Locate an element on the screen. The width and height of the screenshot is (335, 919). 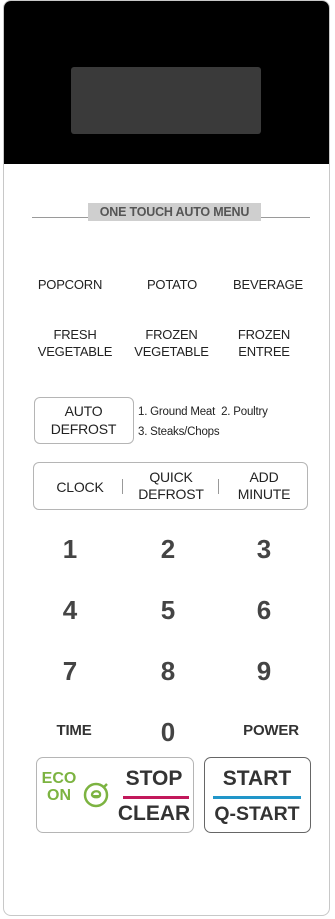
q-start-label: Q-START is located at coordinates (257, 814).